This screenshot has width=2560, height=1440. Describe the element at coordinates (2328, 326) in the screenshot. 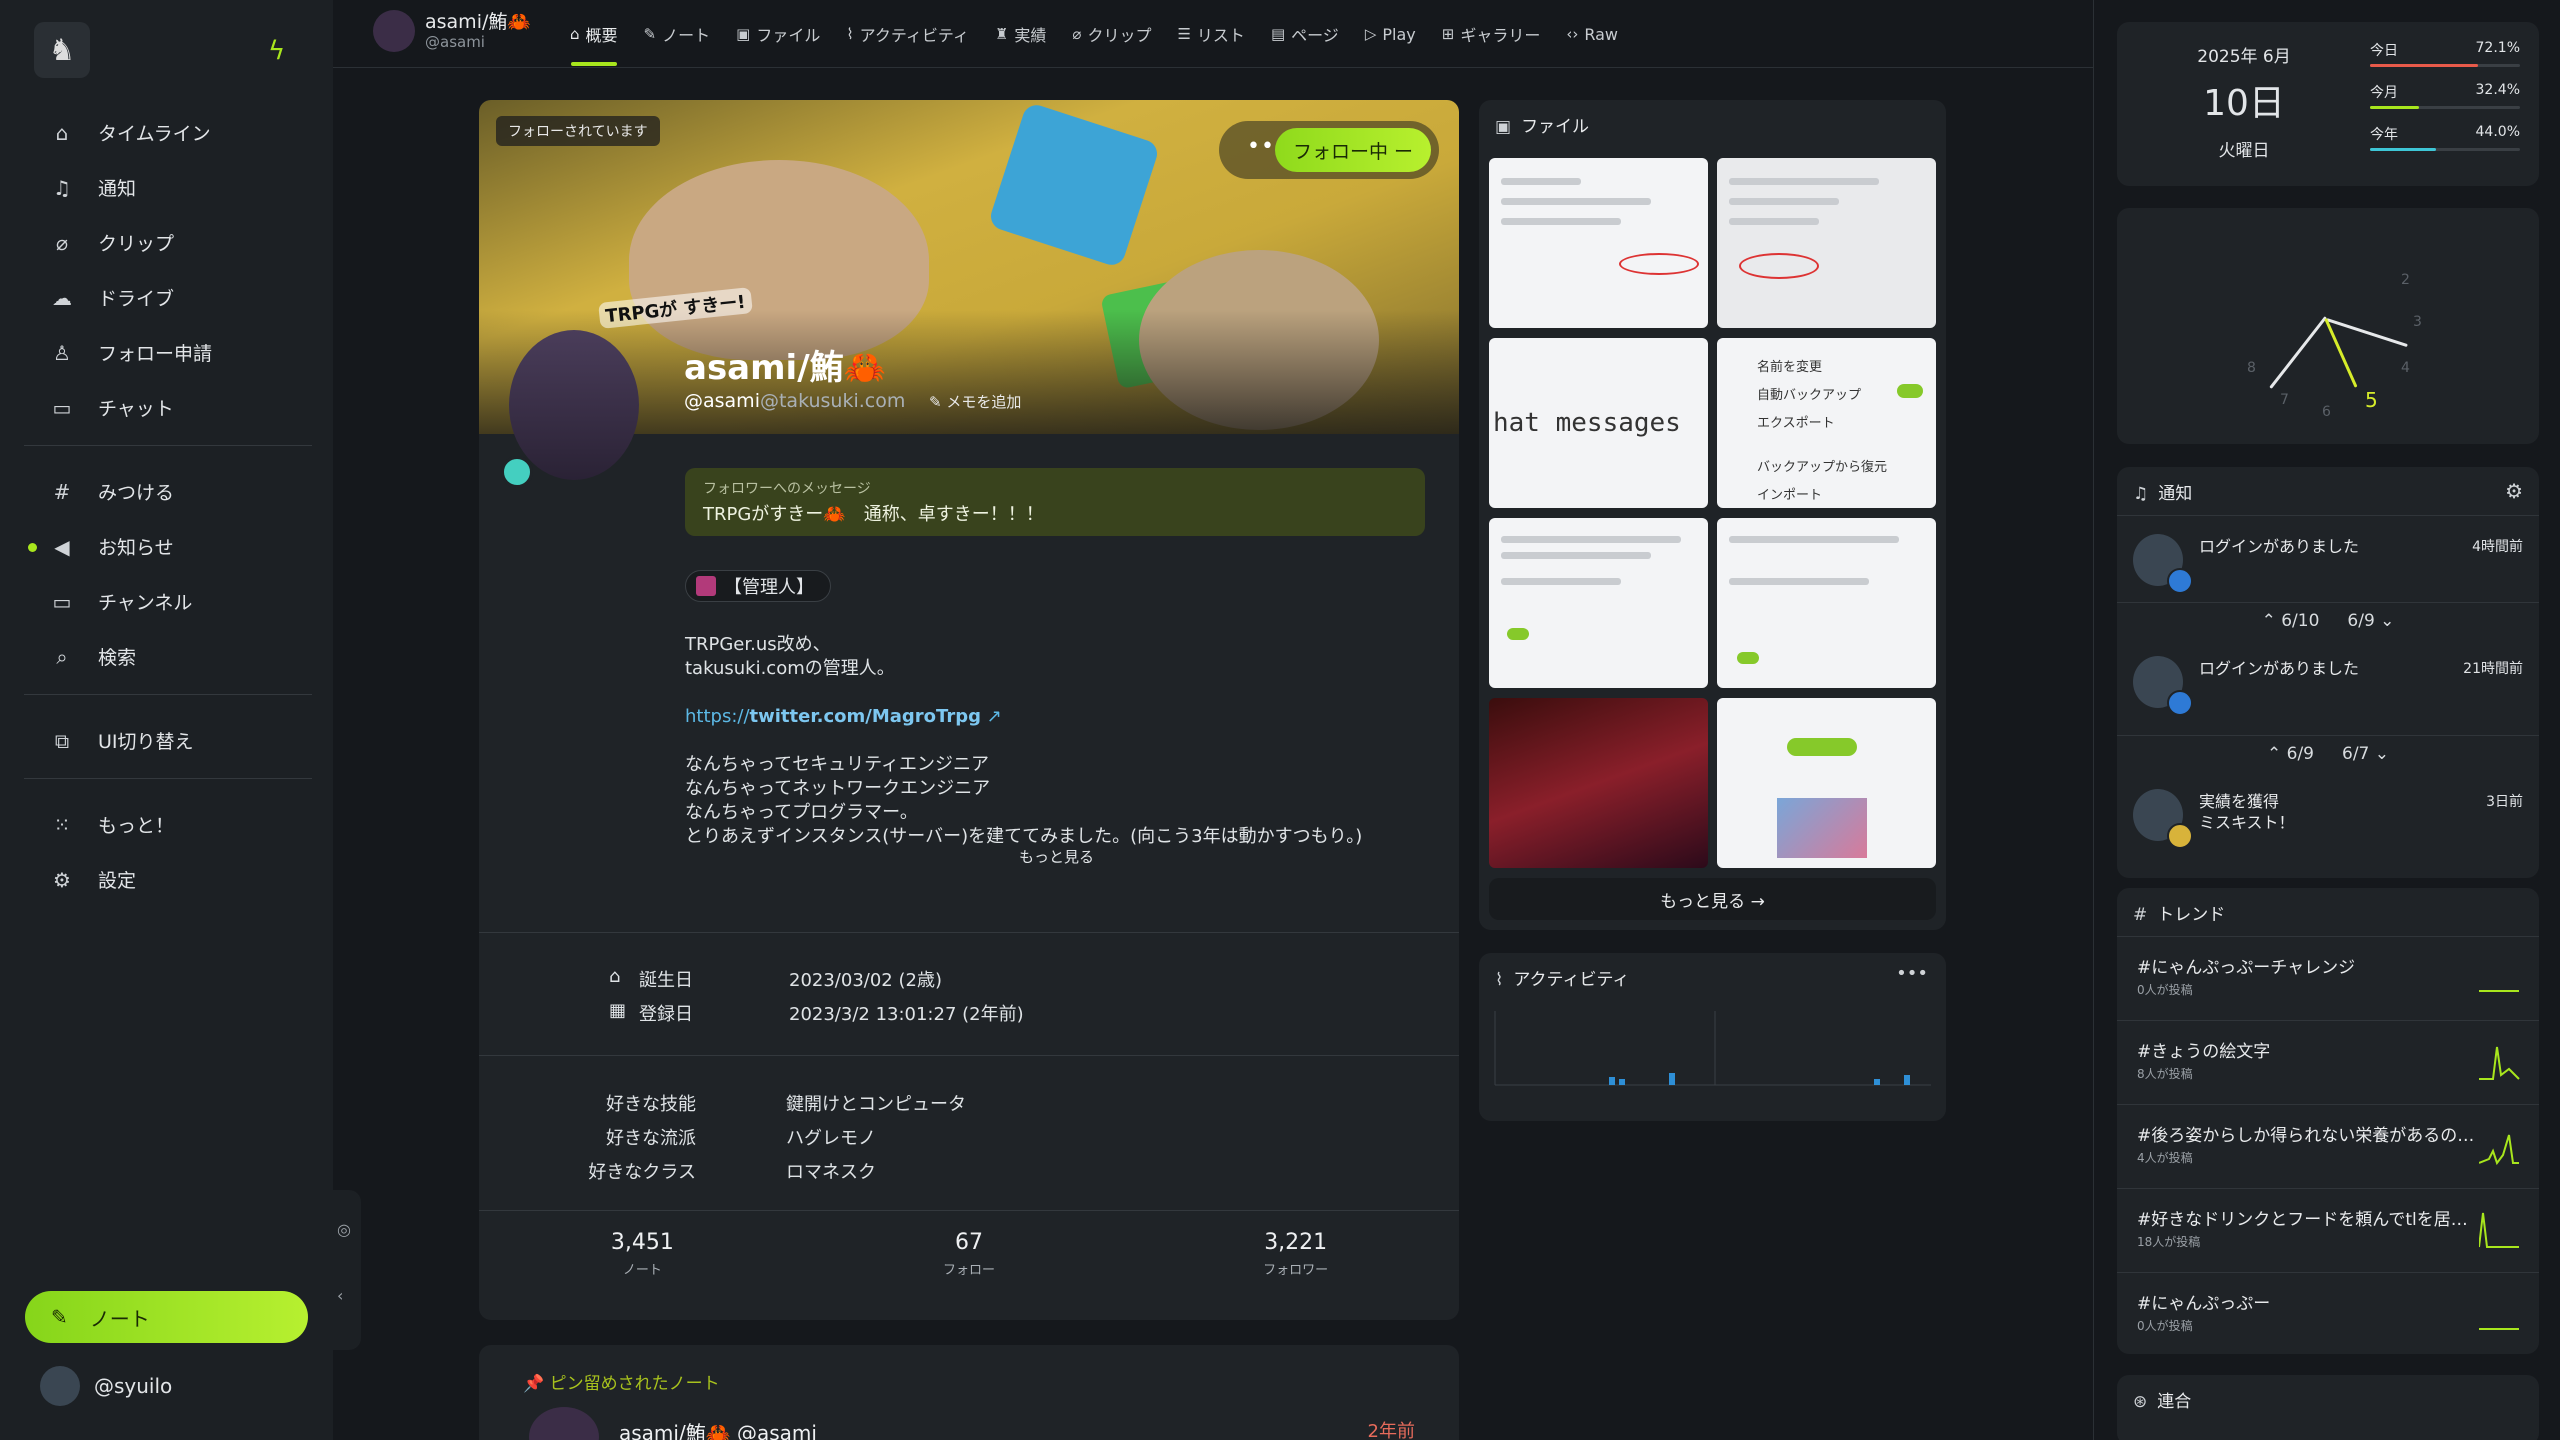

I see `clock-widget: 2 3 4 6 7 8 5` at that location.